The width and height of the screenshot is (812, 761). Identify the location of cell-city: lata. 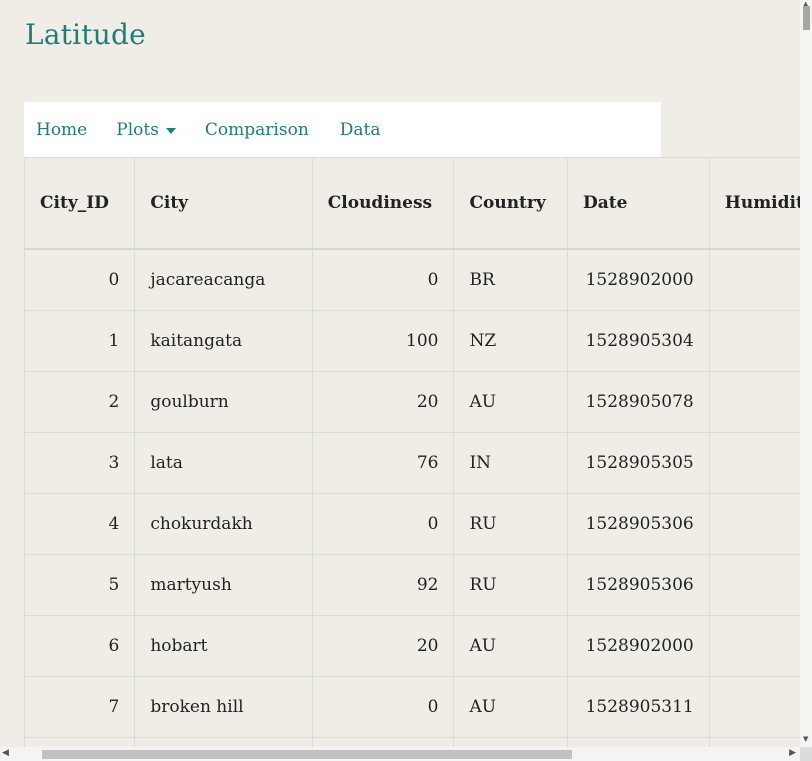
(223, 463).